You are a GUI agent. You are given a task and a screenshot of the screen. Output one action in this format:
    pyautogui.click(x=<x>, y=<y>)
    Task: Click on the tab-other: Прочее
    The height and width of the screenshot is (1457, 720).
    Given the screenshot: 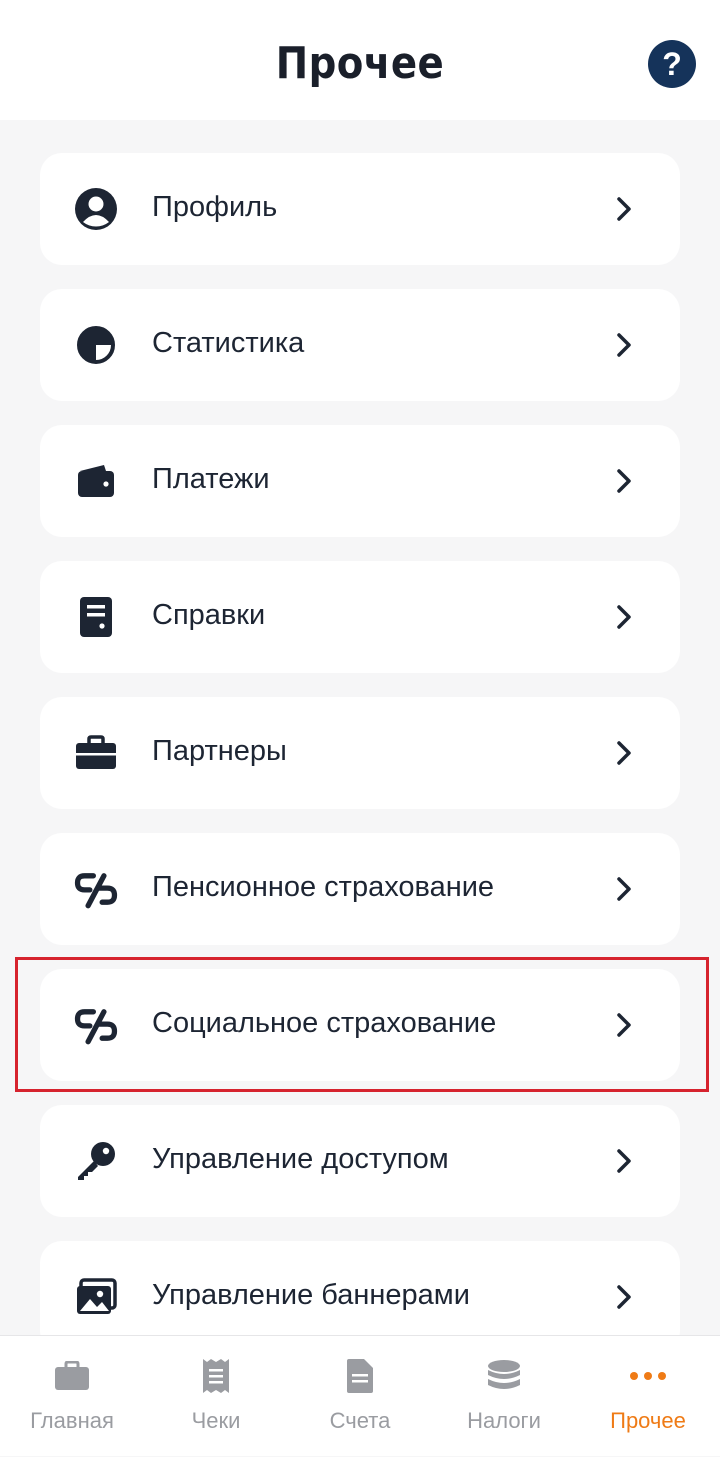 What is the action you would take?
    pyautogui.click(x=648, y=1396)
    